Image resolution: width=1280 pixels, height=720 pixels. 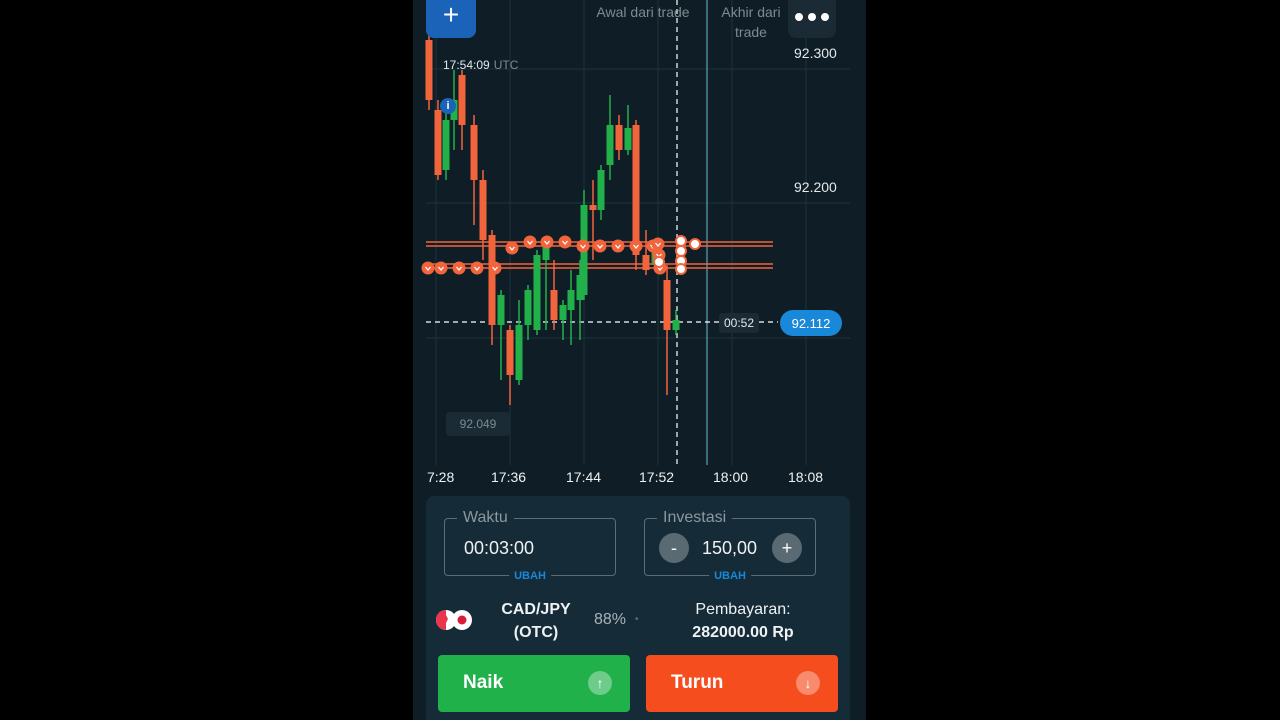 What do you see at coordinates (657, 477) in the screenshot?
I see `time-axis-label: 17:52` at bounding box center [657, 477].